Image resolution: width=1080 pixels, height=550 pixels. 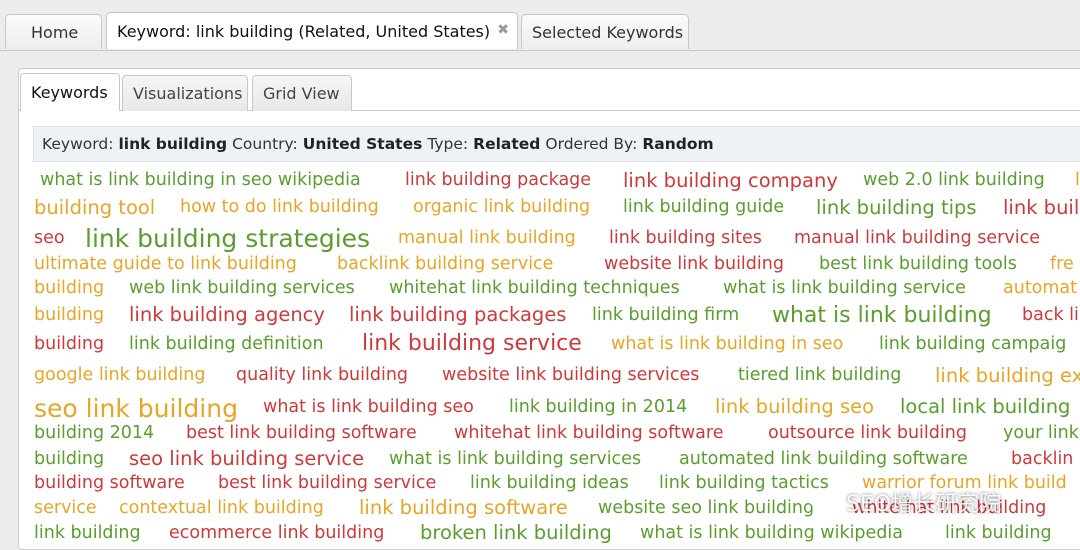 I want to click on keyword-link: service, so click(x=65, y=508).